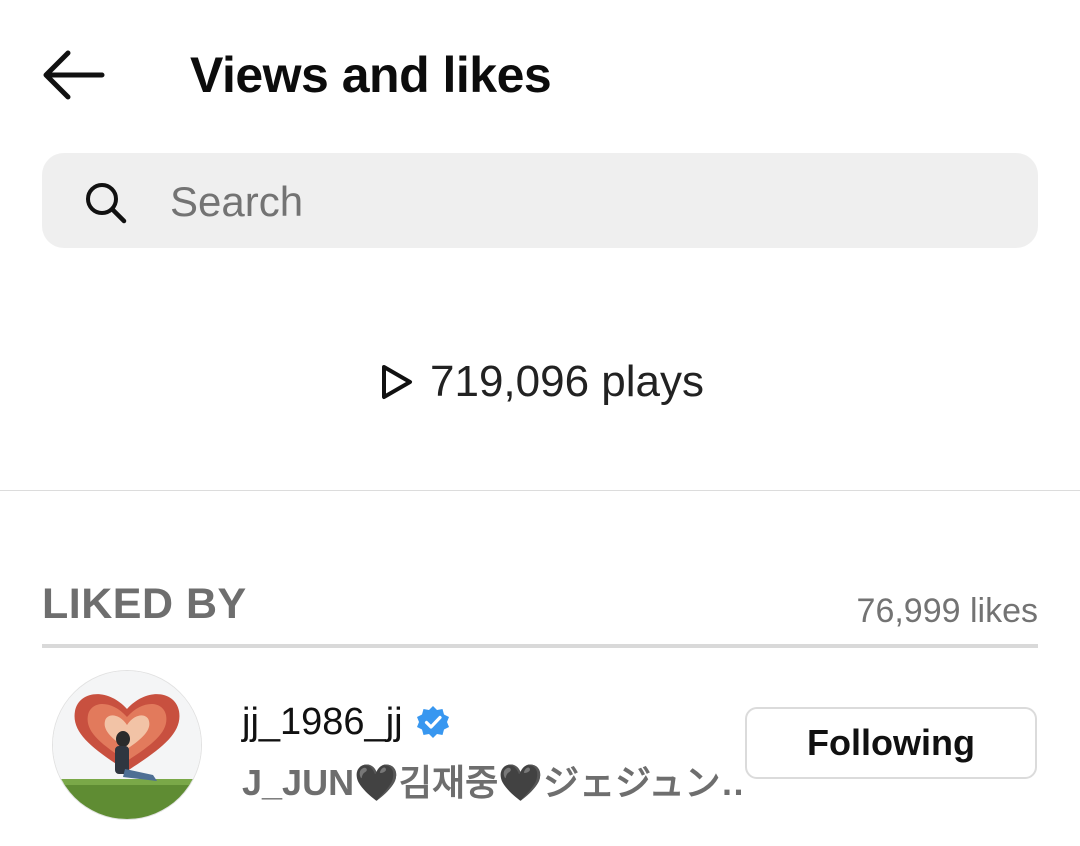 The height and width of the screenshot is (846, 1080). I want to click on search-icon, so click(106, 203).